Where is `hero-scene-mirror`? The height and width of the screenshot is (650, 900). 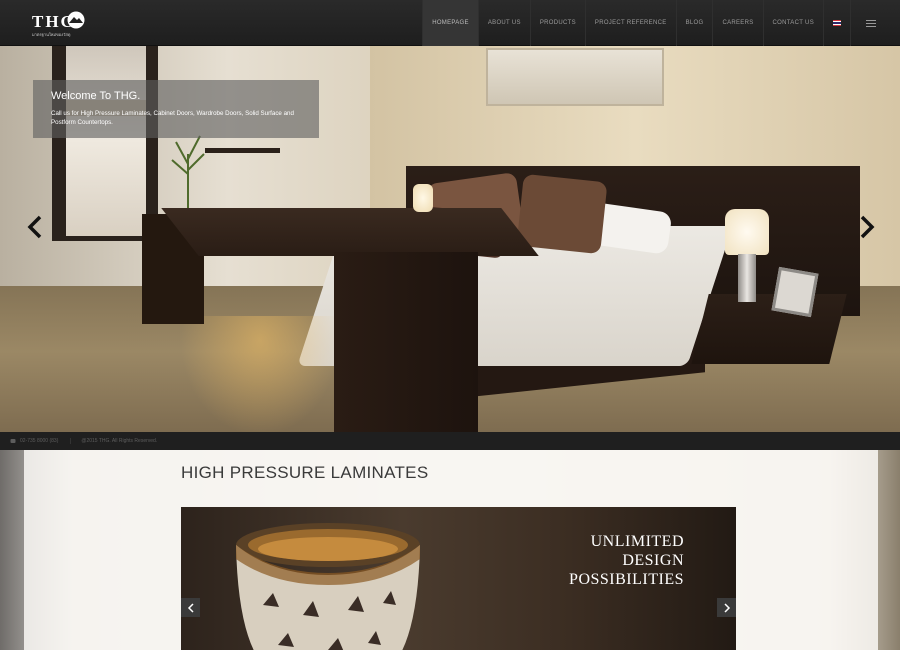
hero-scene-mirror is located at coordinates (105, 143).